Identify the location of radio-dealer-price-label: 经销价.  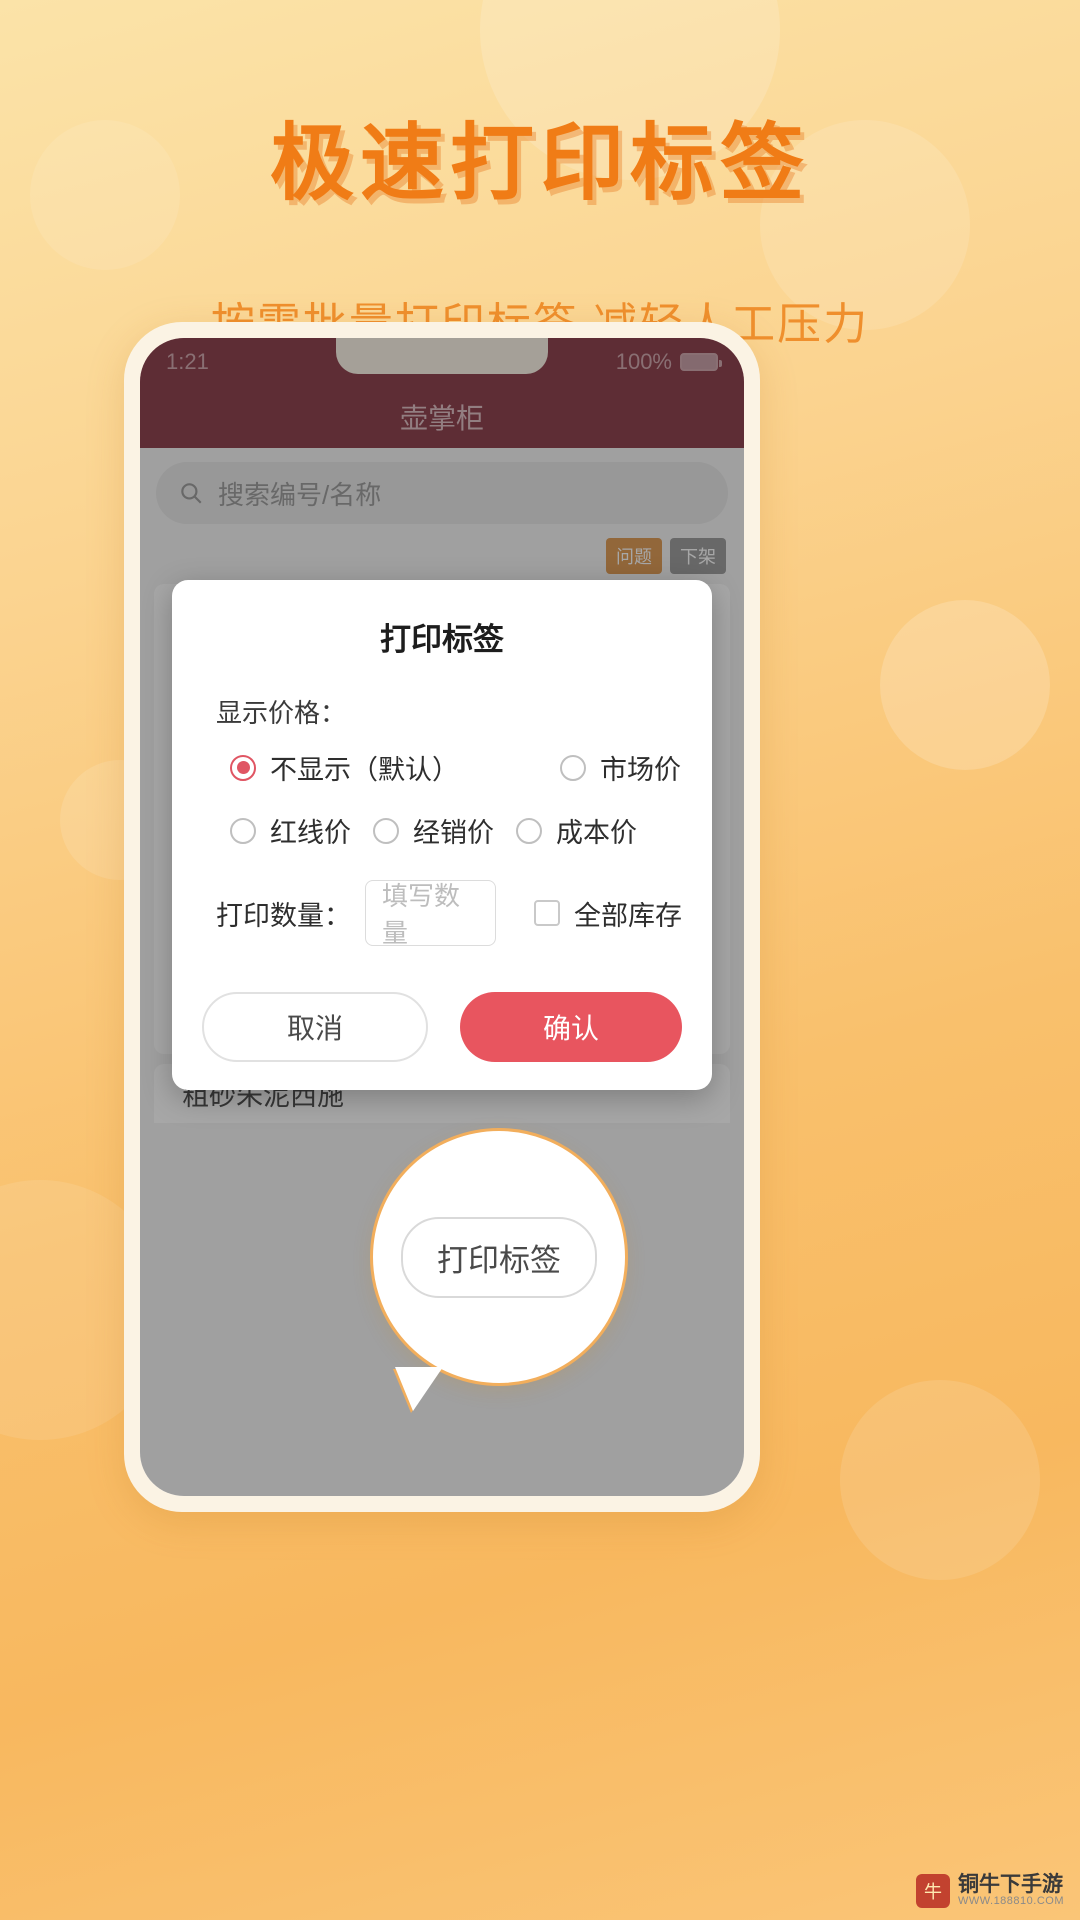
(453, 833).